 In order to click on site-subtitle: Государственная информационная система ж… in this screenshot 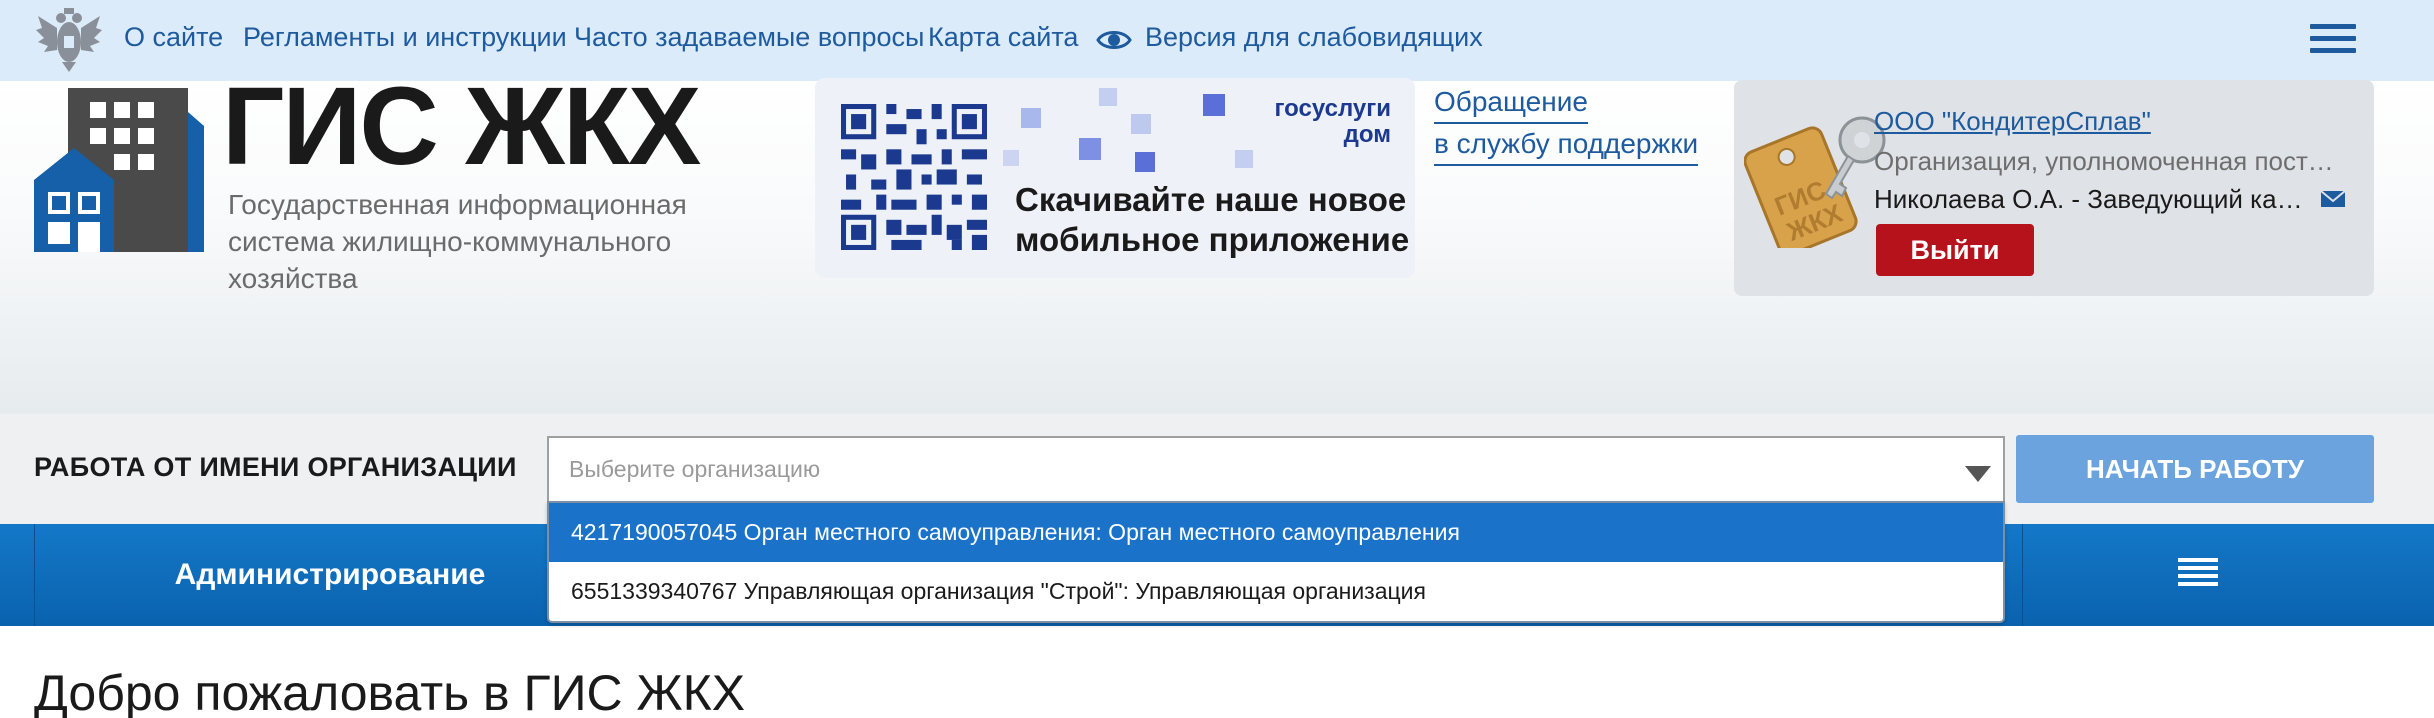, I will do `click(457, 241)`.